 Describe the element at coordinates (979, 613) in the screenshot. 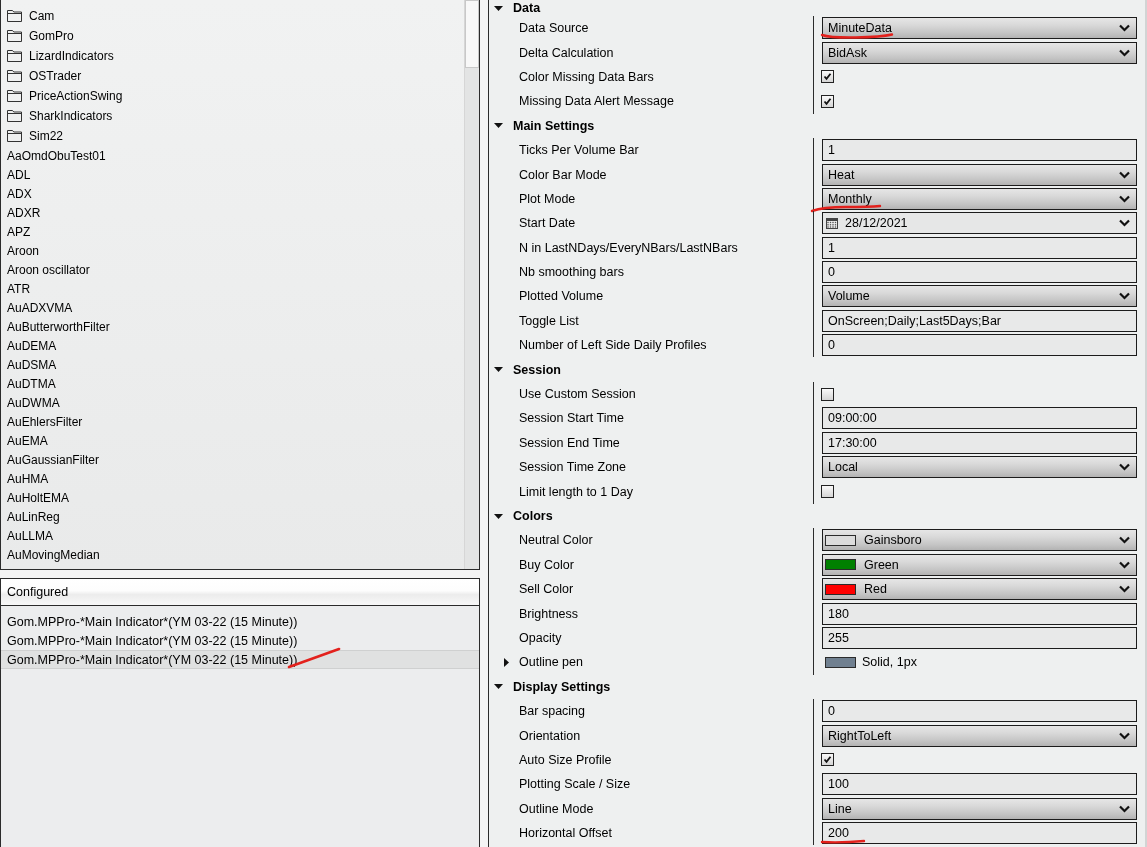

I see `text-field: 180` at that location.